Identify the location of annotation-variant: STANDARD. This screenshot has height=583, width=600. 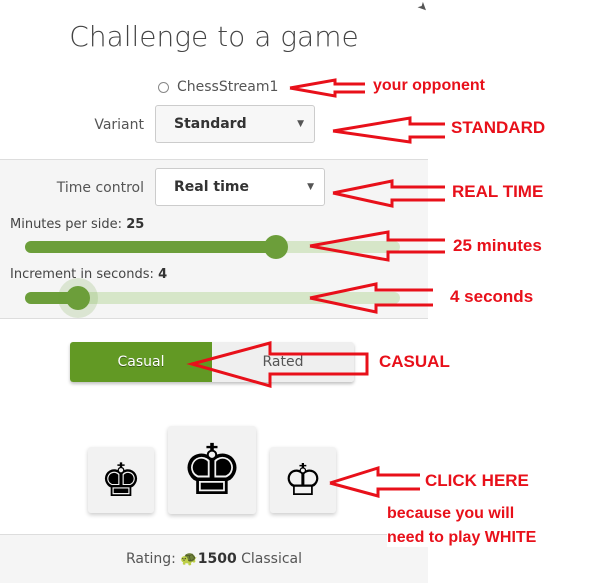
(498, 127).